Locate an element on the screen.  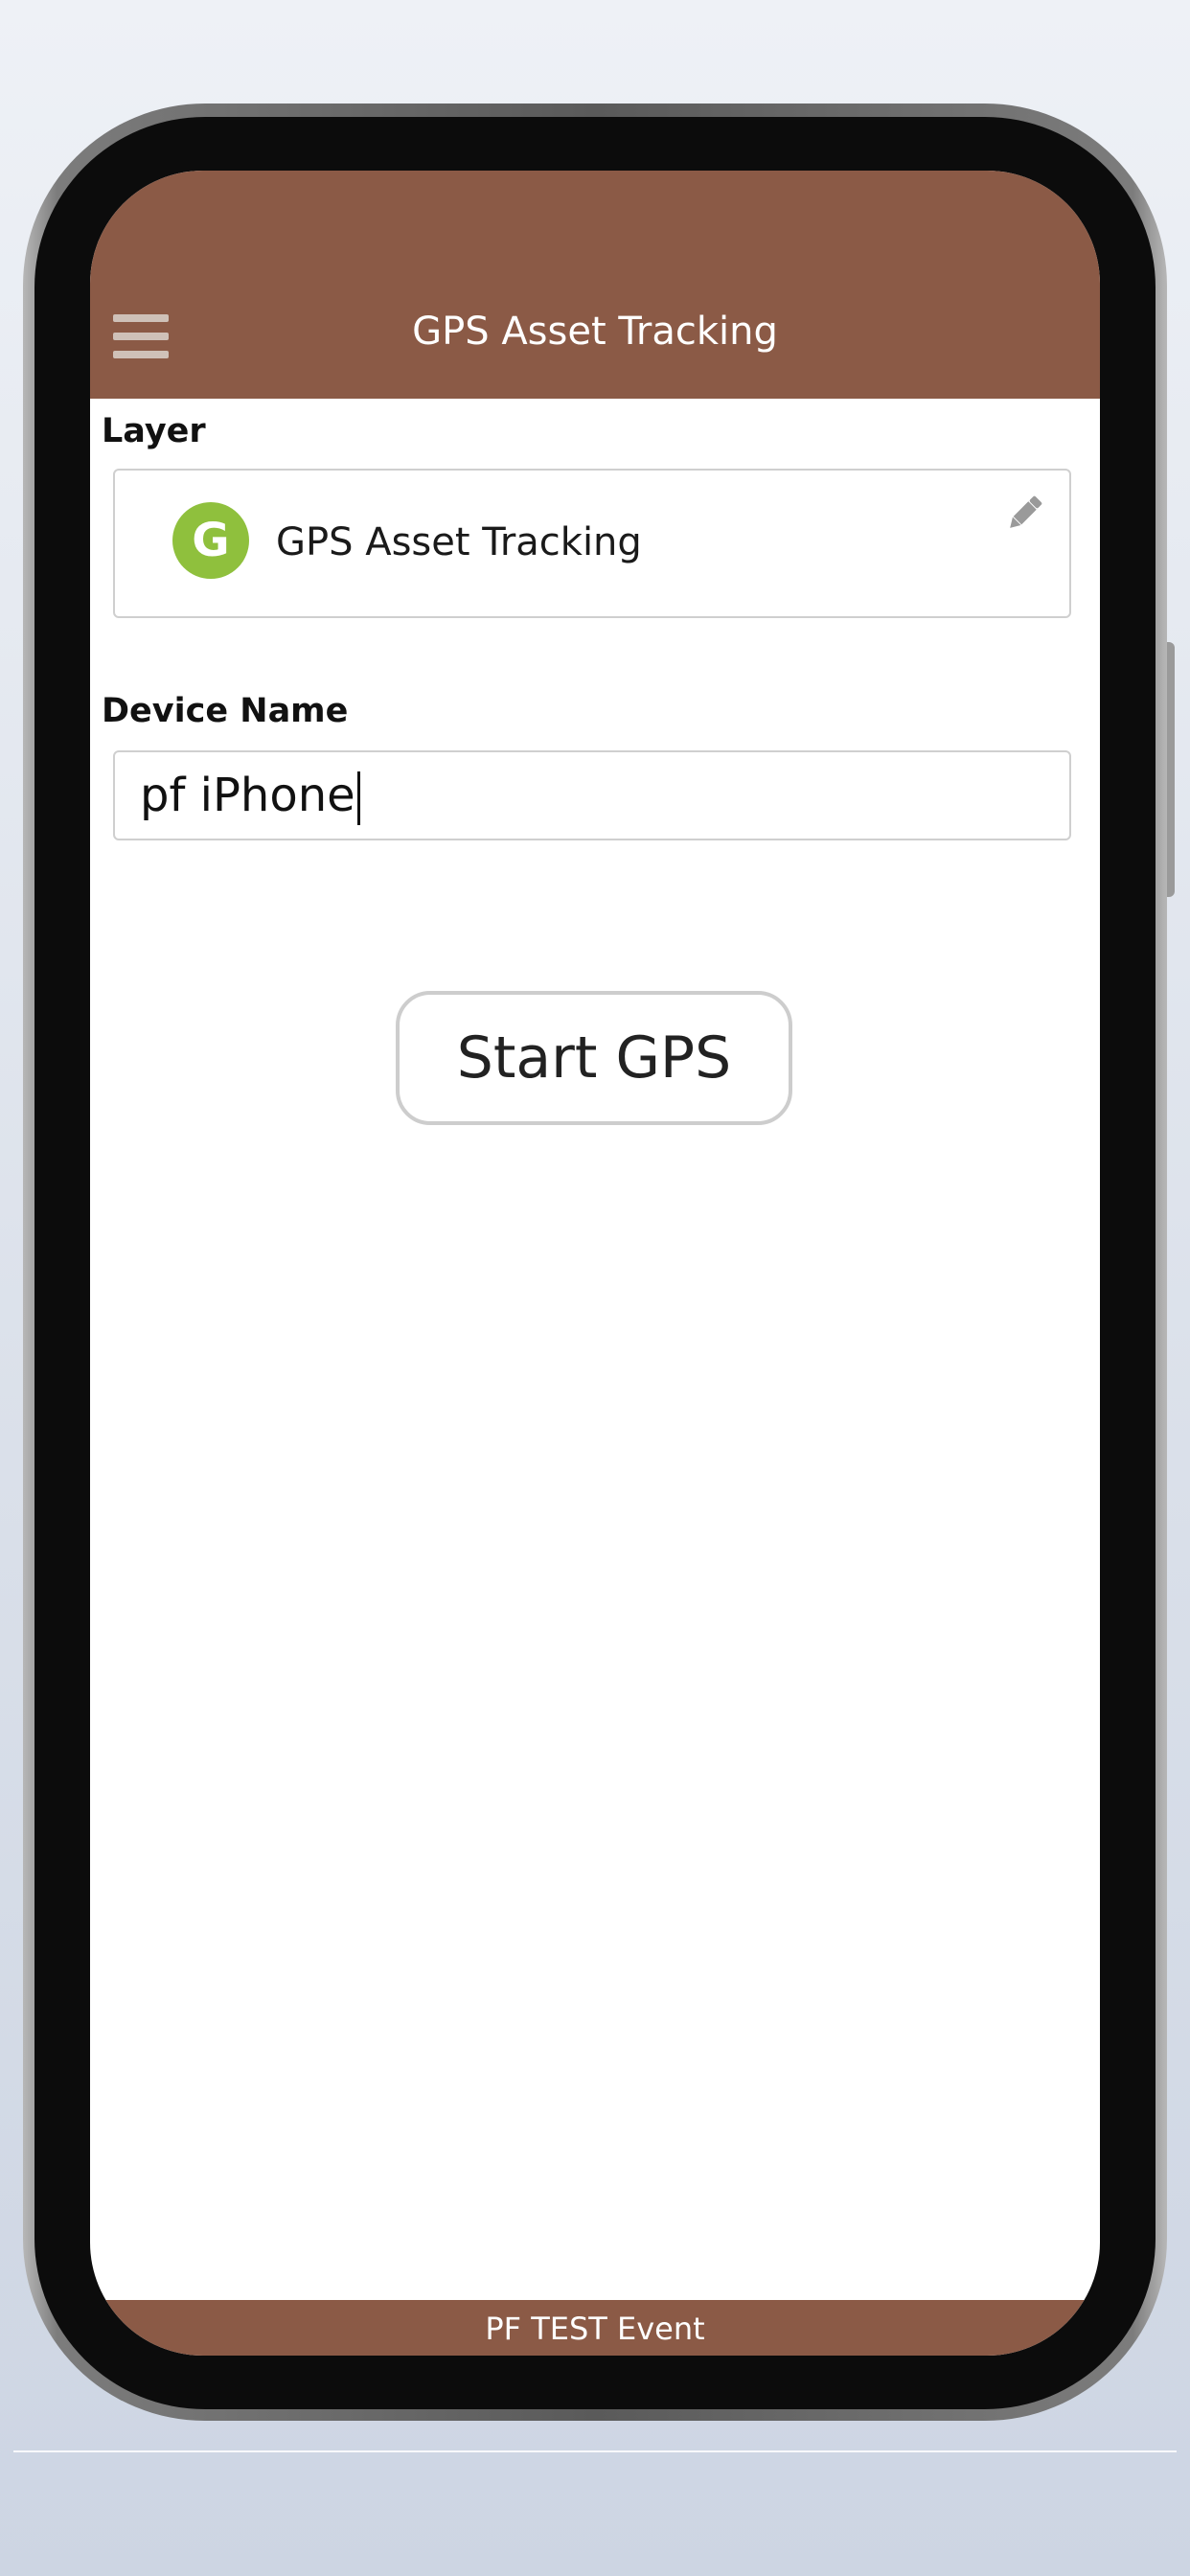
app-footer: PF TEST Event is located at coordinates (595, 2328).